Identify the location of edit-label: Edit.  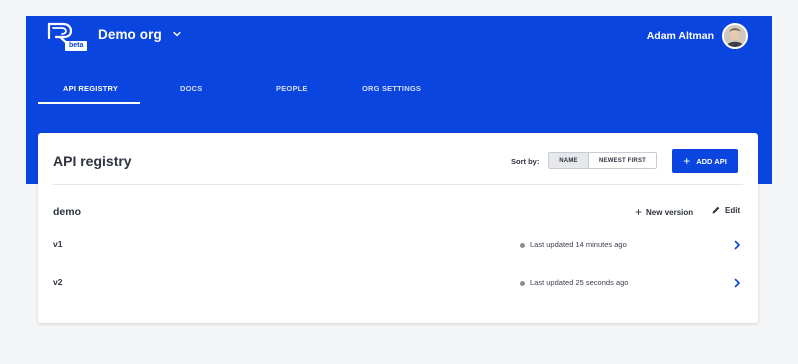
(733, 210).